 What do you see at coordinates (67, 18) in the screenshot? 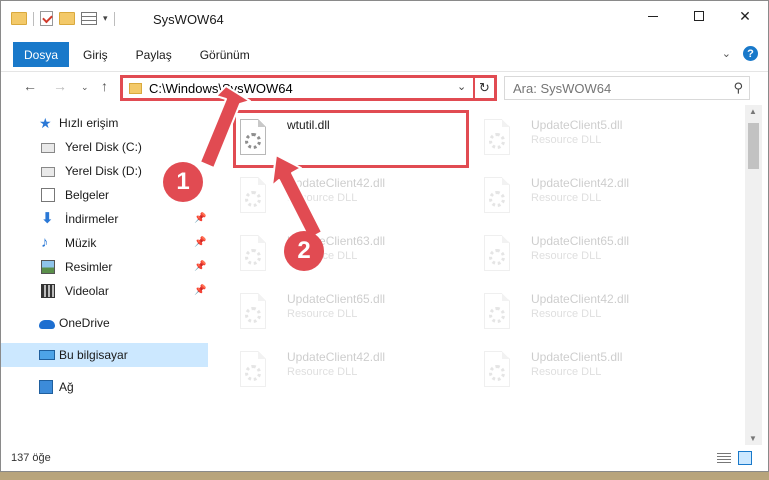
I see `new-folder-icon` at bounding box center [67, 18].